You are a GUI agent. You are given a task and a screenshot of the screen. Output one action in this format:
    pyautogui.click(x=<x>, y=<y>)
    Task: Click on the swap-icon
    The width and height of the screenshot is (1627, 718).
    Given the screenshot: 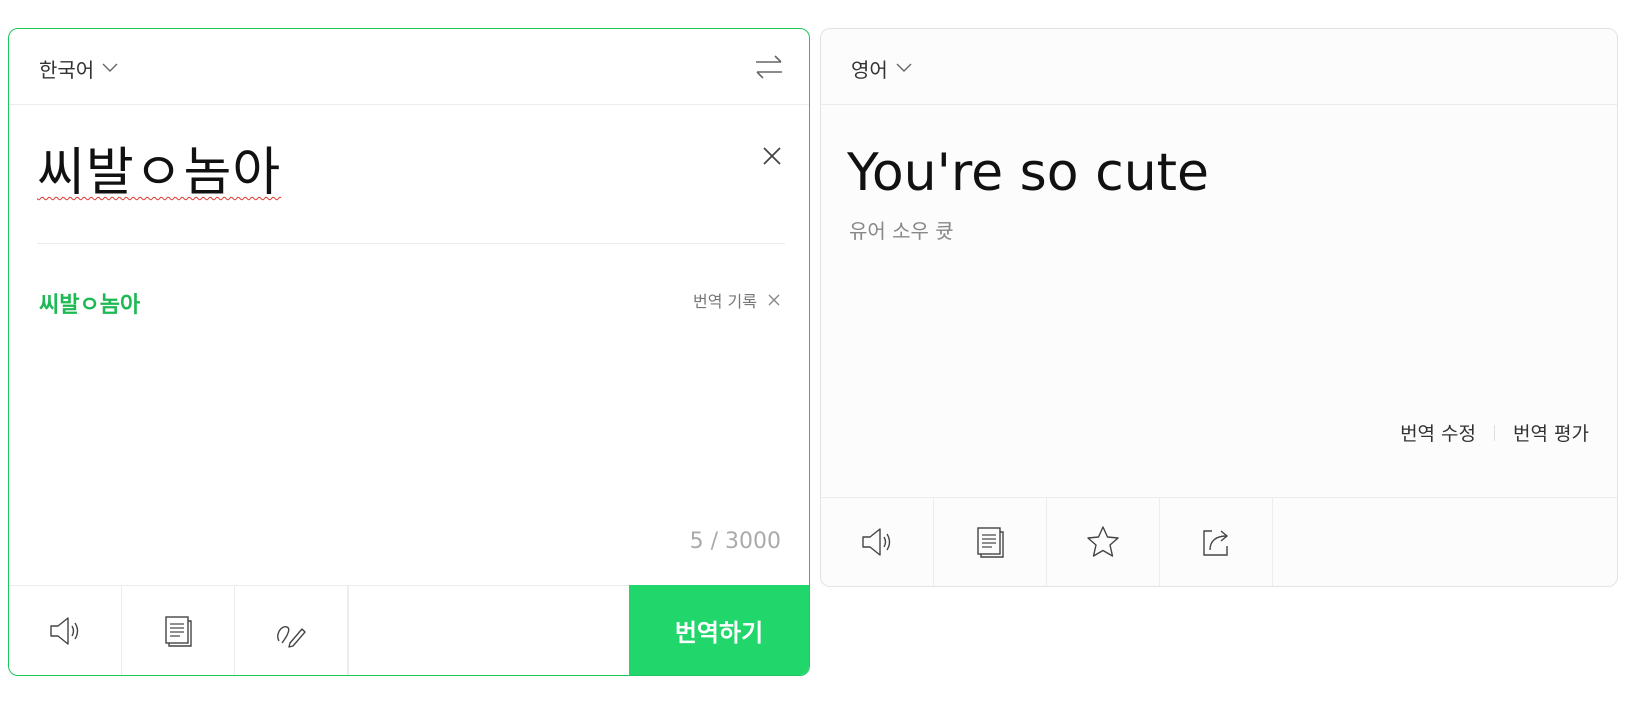 What is the action you would take?
    pyautogui.click(x=769, y=67)
    